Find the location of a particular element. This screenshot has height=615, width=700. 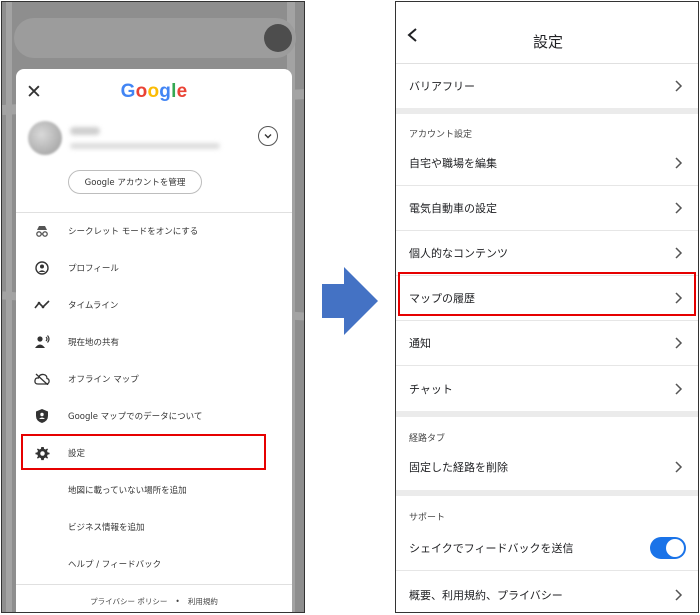

settings-item-notifications: 通知 is located at coordinates (547, 343).